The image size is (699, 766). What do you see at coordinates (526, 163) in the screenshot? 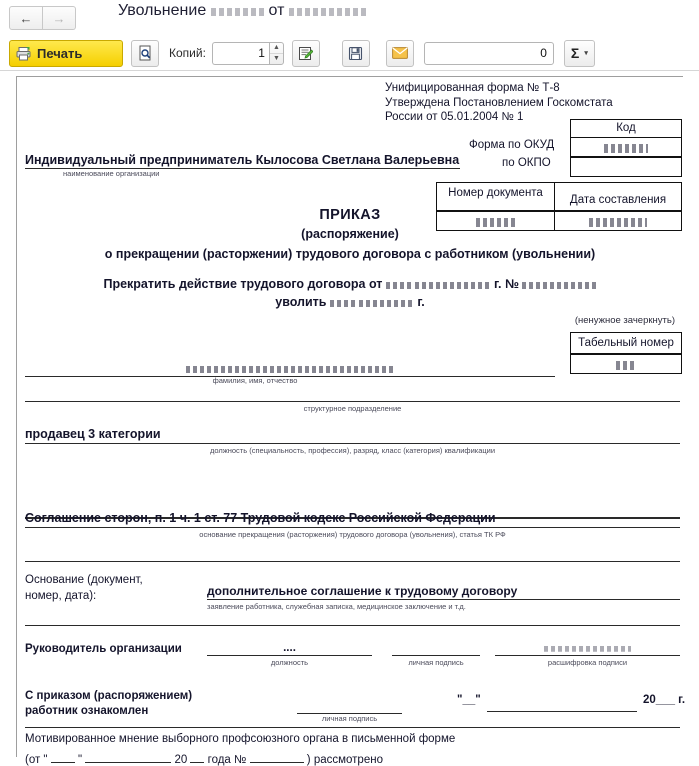
I see `okpo-label: по ОКПО` at bounding box center [526, 163].